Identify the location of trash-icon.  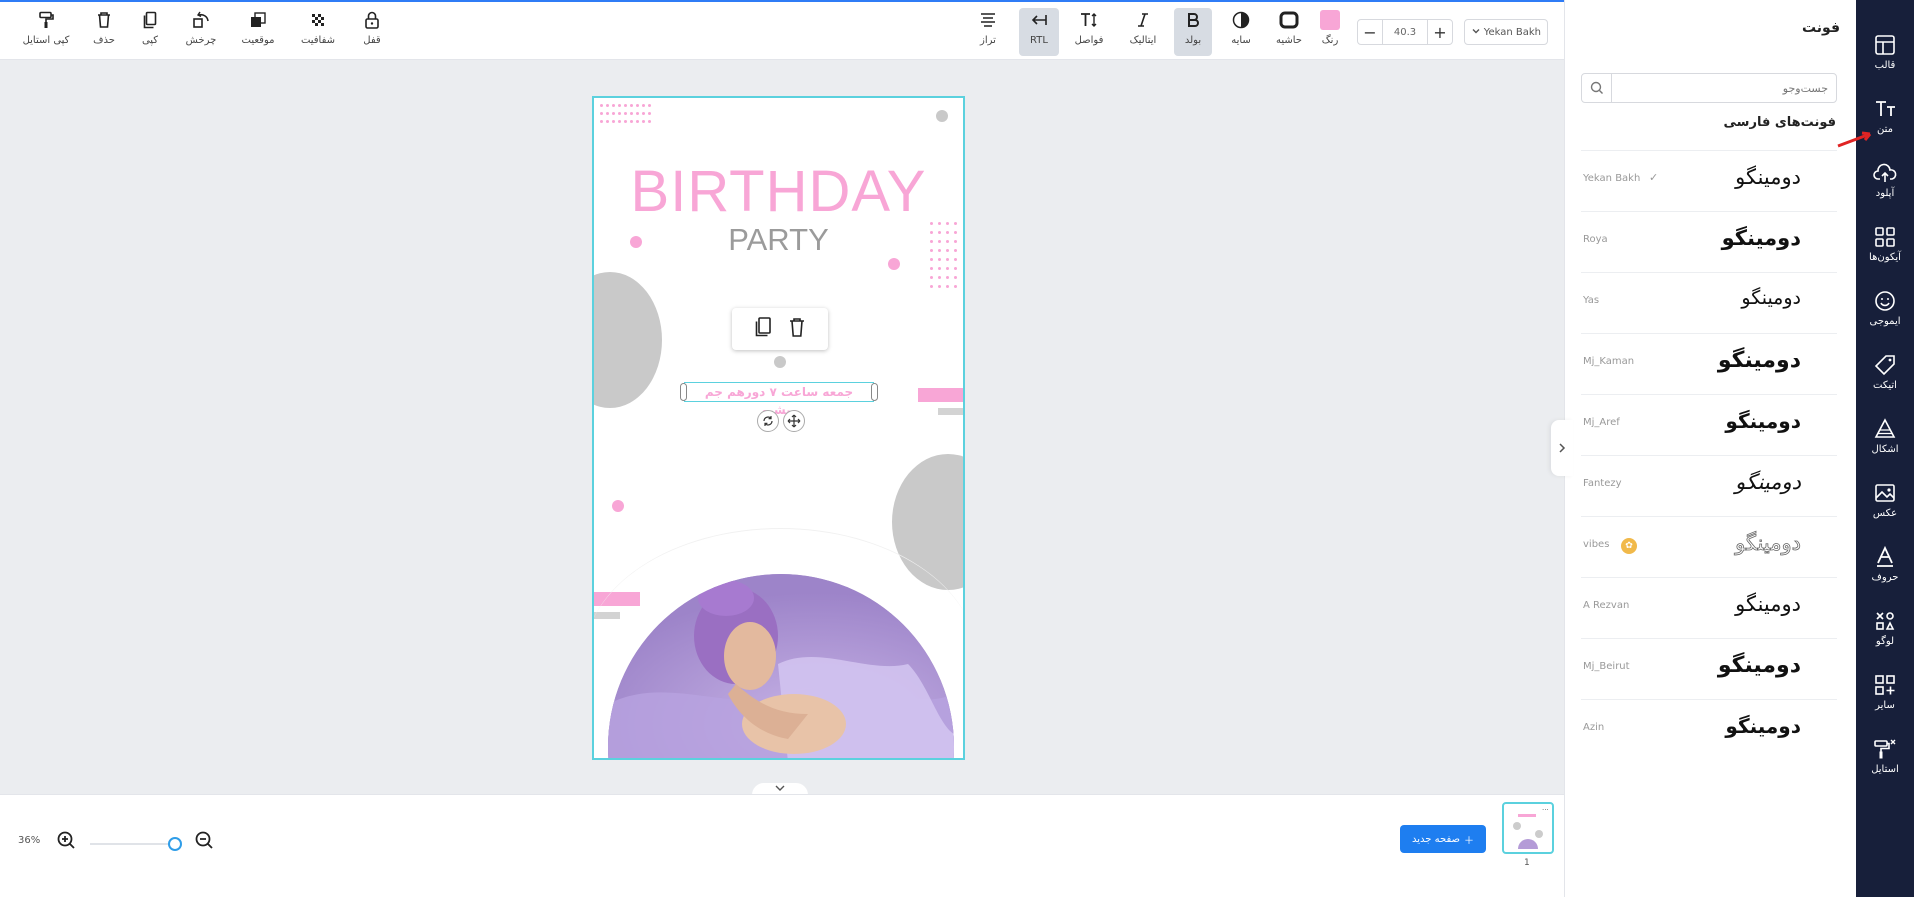
(797, 327).